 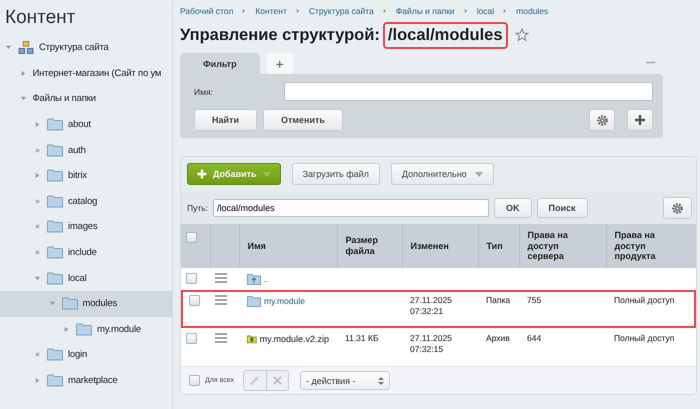 What do you see at coordinates (279, 63) in the screenshot?
I see `filter-tab: +` at bounding box center [279, 63].